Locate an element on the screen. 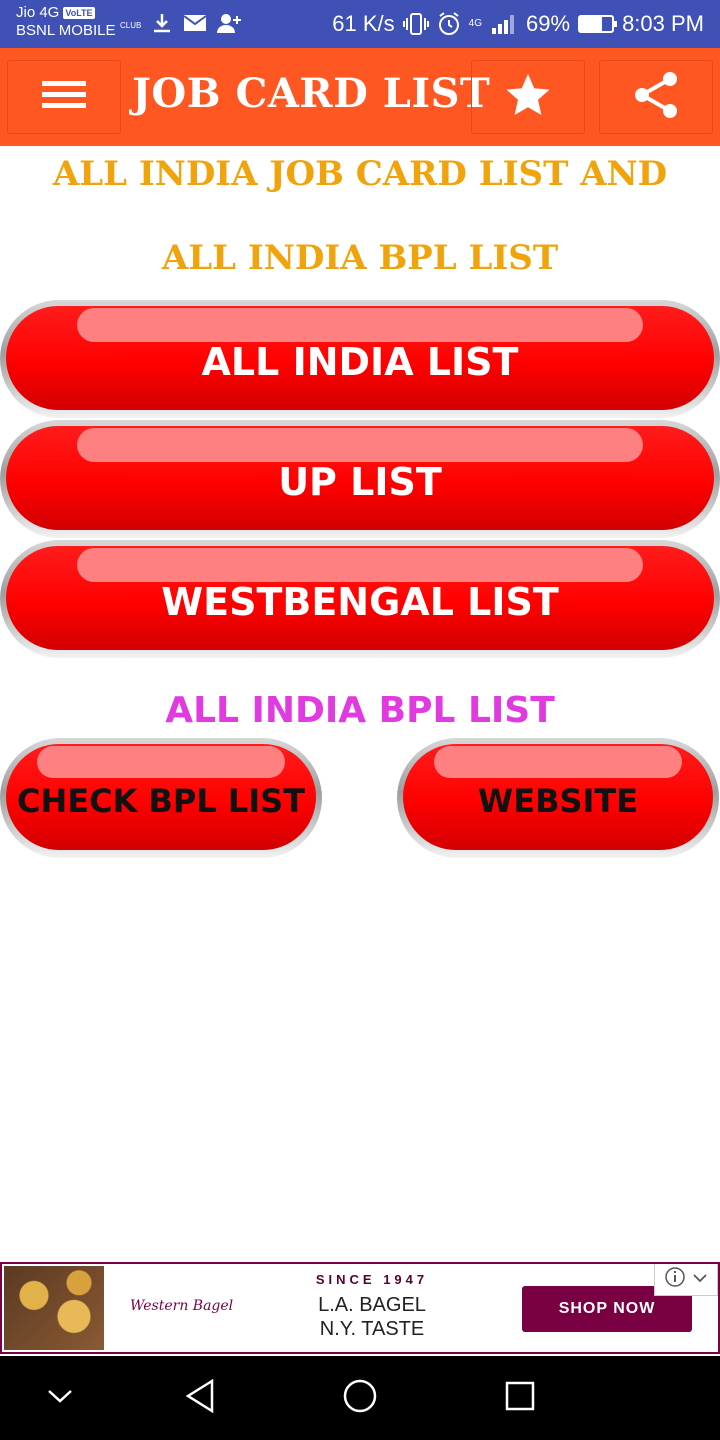  signal-icon is located at coordinates (504, 24).